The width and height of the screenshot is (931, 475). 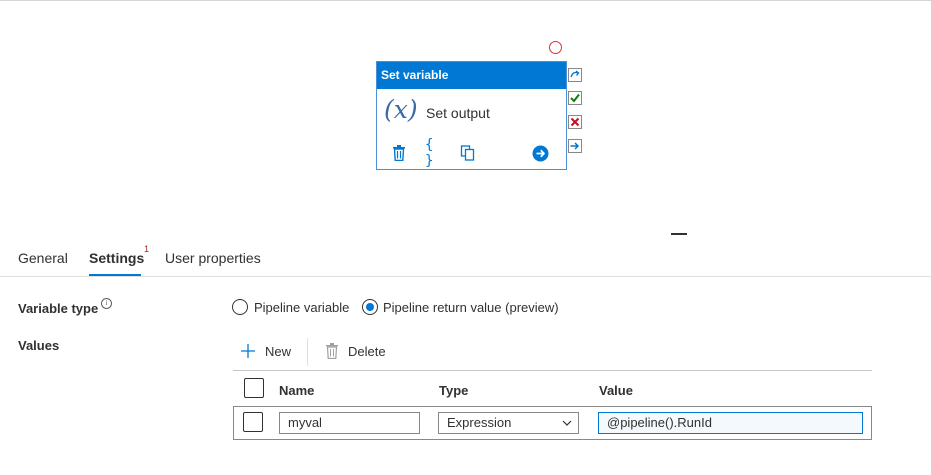 What do you see at coordinates (39, 345) in the screenshot?
I see `values-label: Values` at bounding box center [39, 345].